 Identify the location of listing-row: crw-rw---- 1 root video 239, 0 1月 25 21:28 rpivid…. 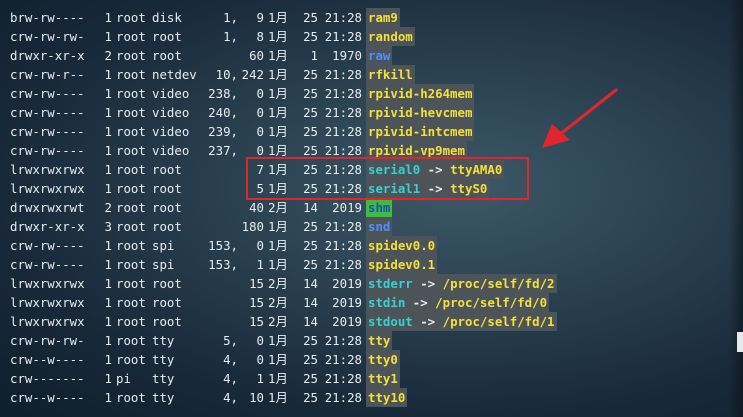
(371, 131).